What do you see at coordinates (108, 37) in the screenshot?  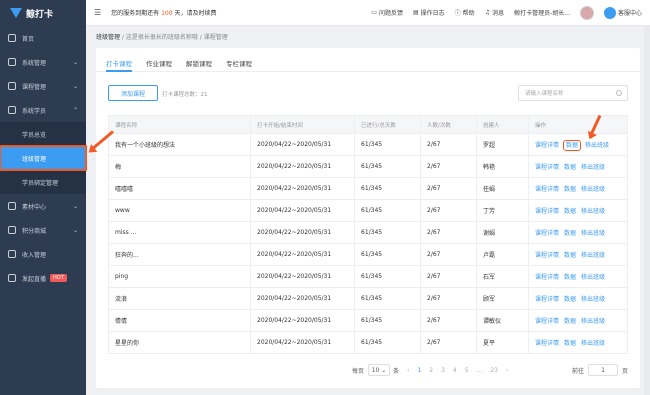 I see `breadcrumb-root: 班级管理` at bounding box center [108, 37].